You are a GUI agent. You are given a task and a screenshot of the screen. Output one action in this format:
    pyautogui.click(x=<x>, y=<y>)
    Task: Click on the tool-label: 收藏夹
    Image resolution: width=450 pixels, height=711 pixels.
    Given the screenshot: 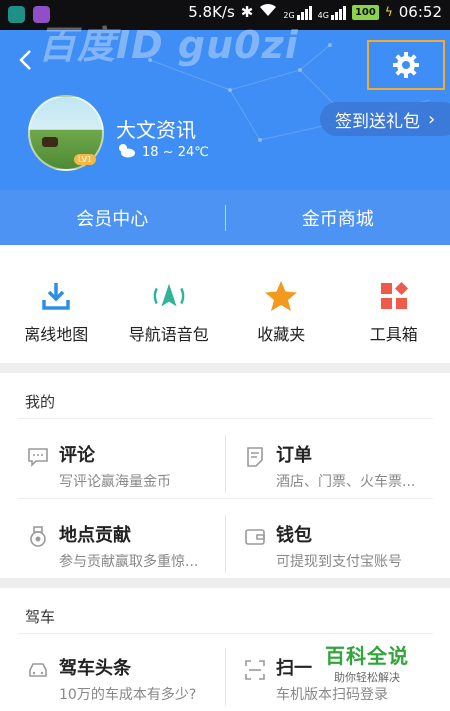 What is the action you would take?
    pyautogui.click(x=281, y=334)
    